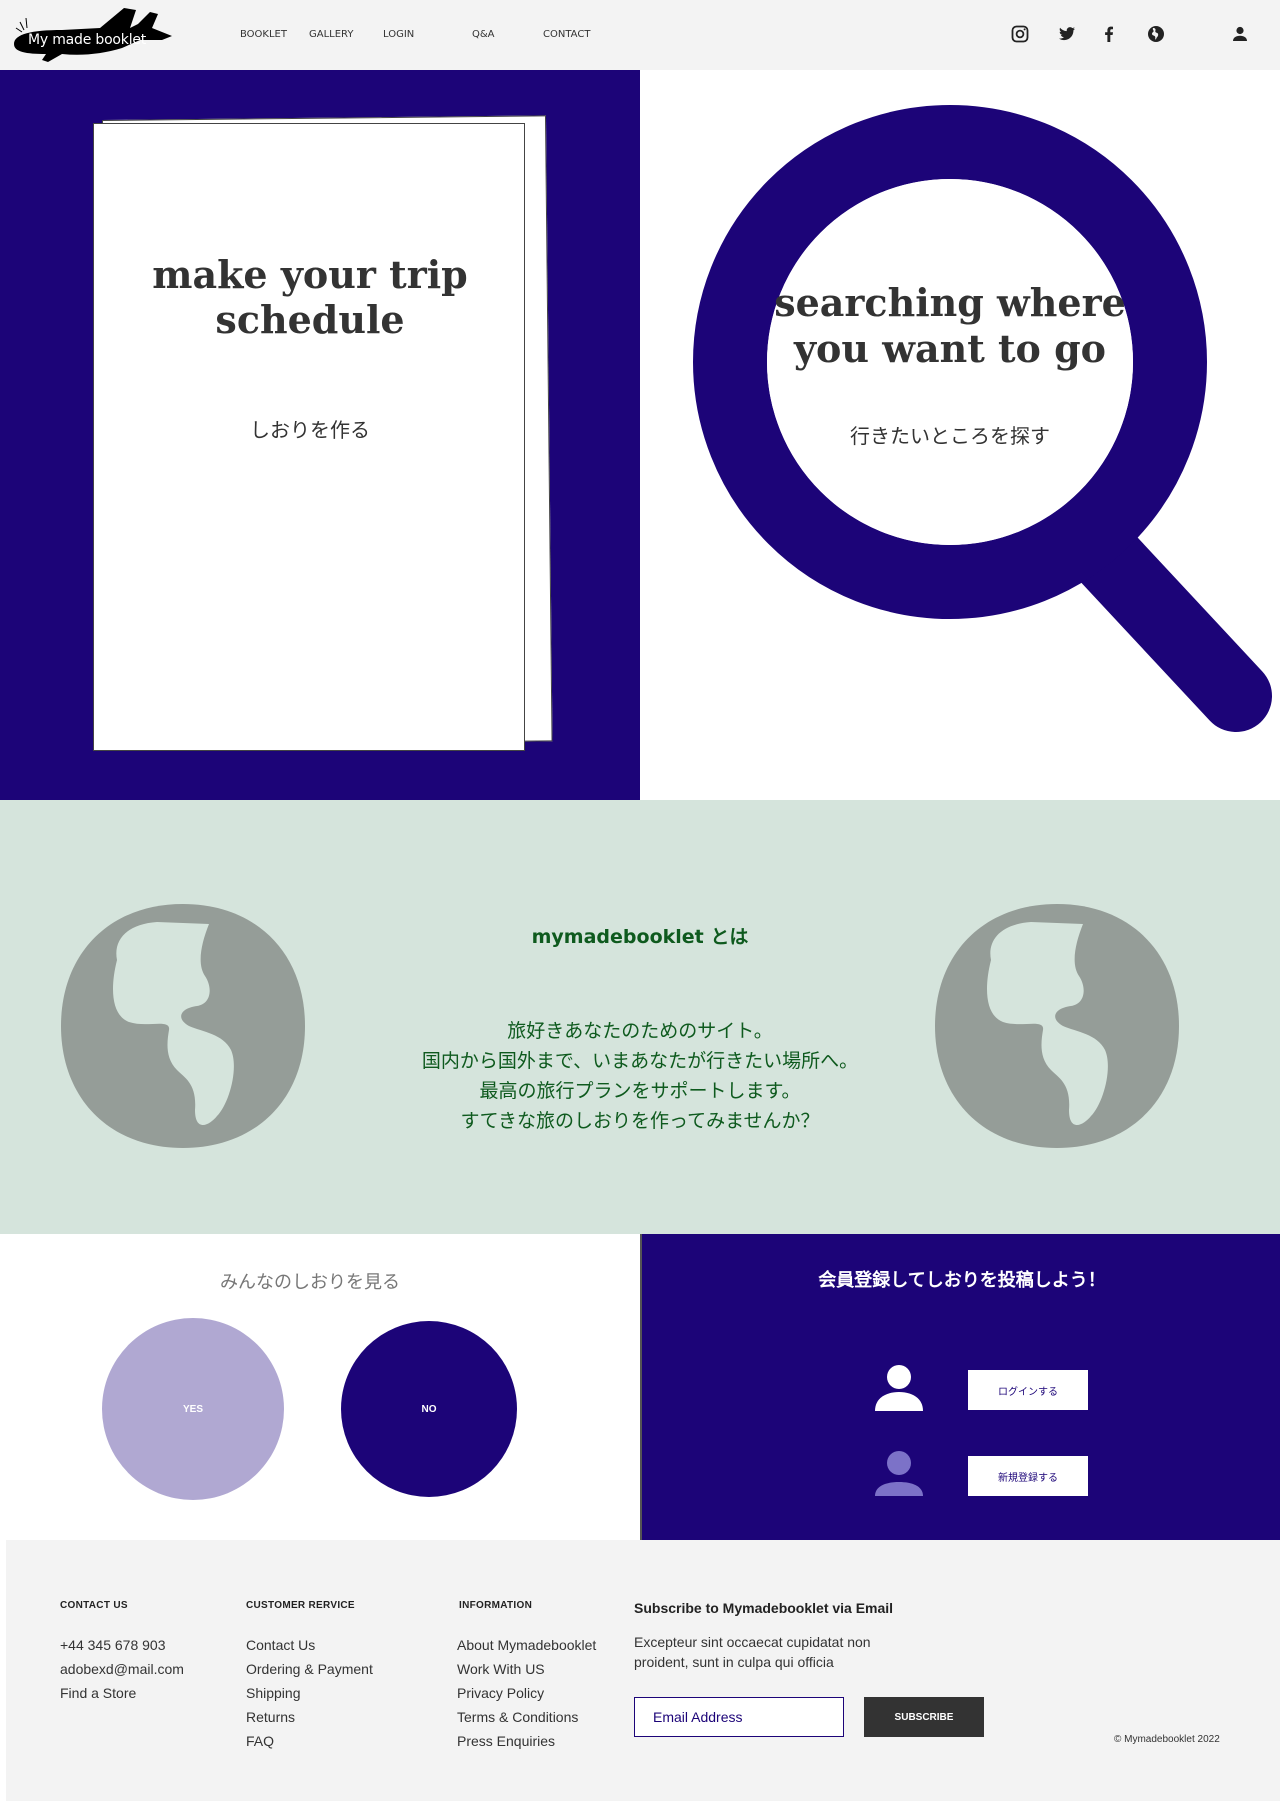 The image size is (1280, 1801). What do you see at coordinates (950, 348) in the screenshot?
I see `search-title-line2: you want to go` at bounding box center [950, 348].